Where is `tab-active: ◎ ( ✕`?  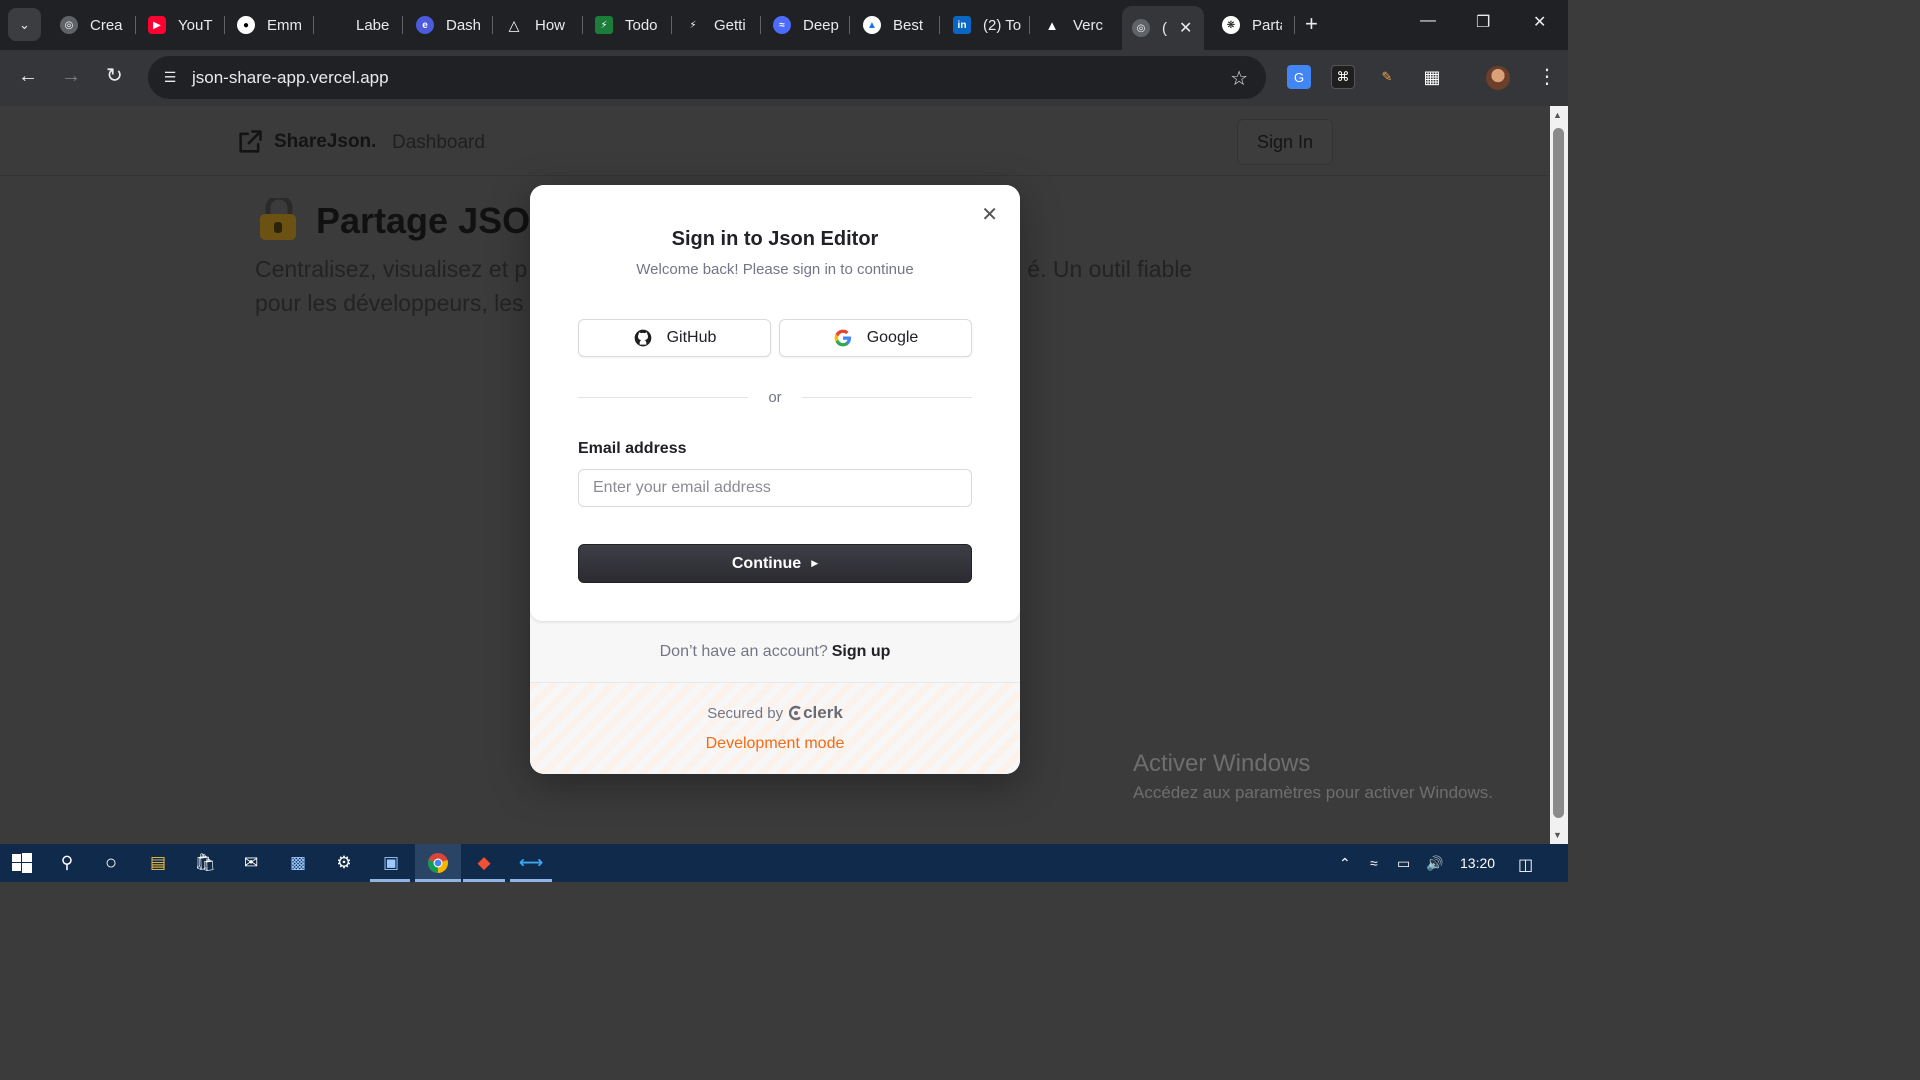
tab-active: ◎ ( ✕ is located at coordinates (1163, 28).